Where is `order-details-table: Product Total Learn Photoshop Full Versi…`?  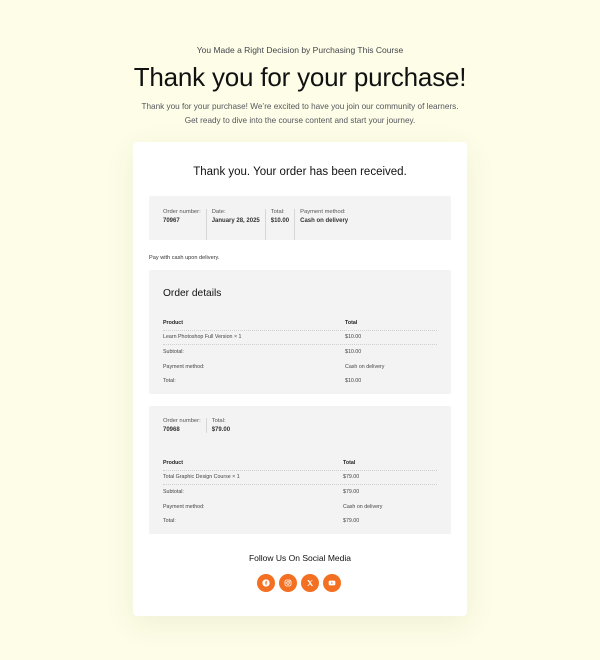
order-details-table: Product Total Learn Photoshop Full Versi… is located at coordinates (300, 352).